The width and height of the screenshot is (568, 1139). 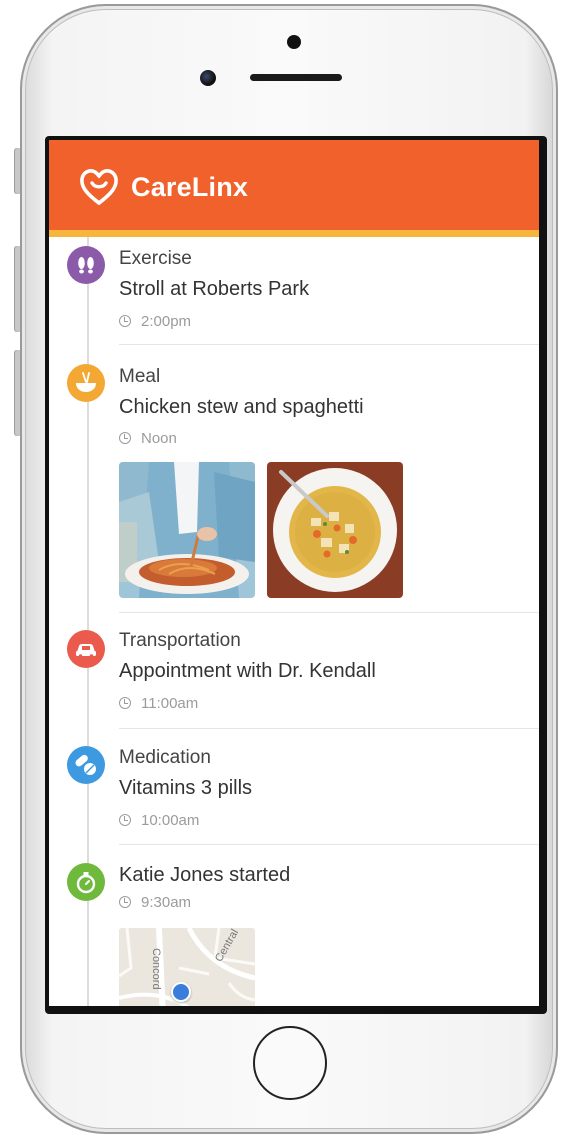 I want to click on entry-time: 11:00am, so click(x=158, y=703).